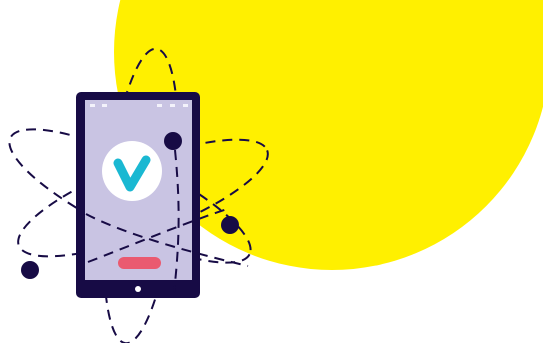 The image size is (543, 343). Describe the element at coordinates (132, 171) in the screenshot. I see `logo-circle` at that location.